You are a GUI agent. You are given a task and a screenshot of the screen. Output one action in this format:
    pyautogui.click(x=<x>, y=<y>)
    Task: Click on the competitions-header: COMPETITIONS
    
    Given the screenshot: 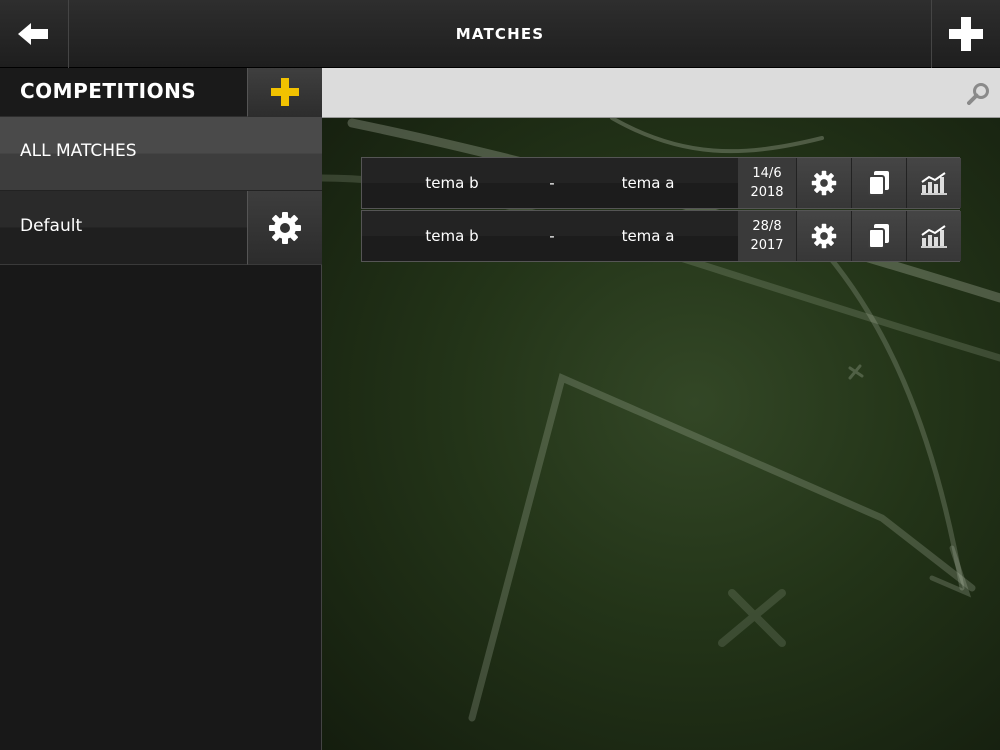 What is the action you would take?
    pyautogui.click(x=123, y=92)
    